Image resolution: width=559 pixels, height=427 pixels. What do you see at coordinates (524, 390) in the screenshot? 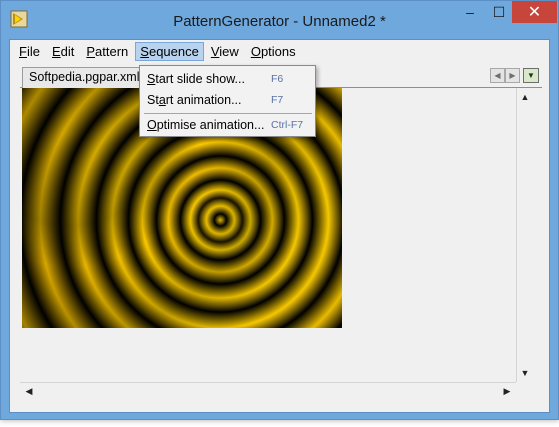
I see `scrollbar-corner` at bounding box center [524, 390].